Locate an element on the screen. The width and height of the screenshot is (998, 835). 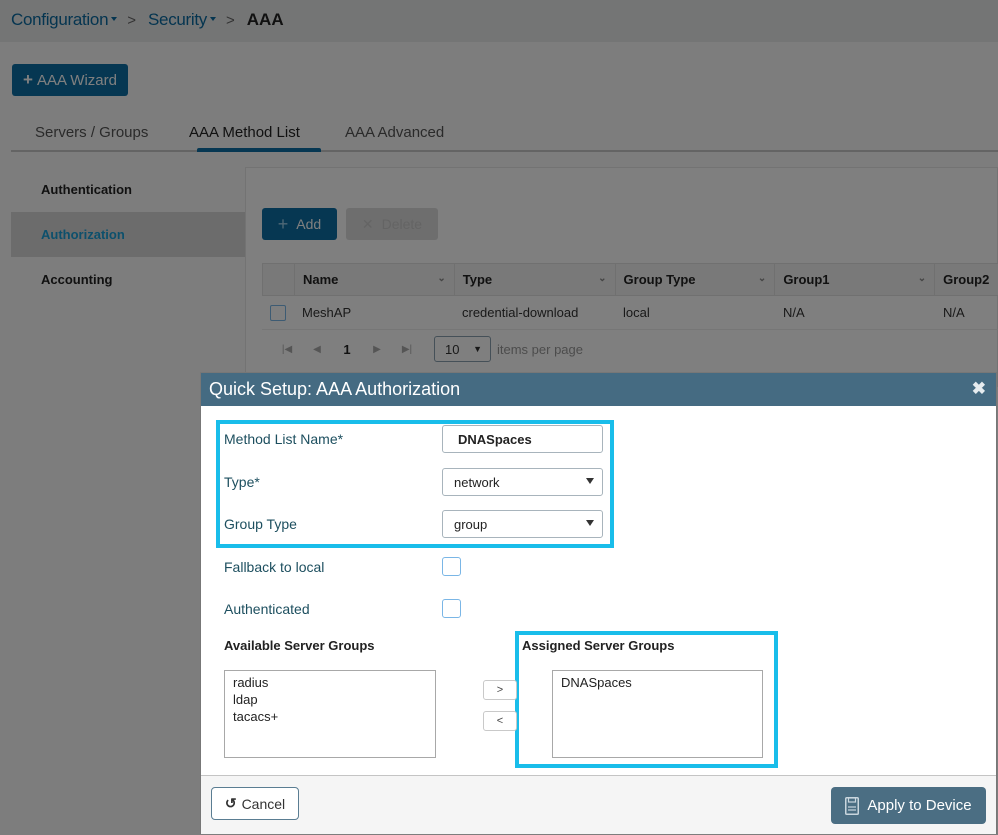
move-right-button: > is located at coordinates (500, 690).